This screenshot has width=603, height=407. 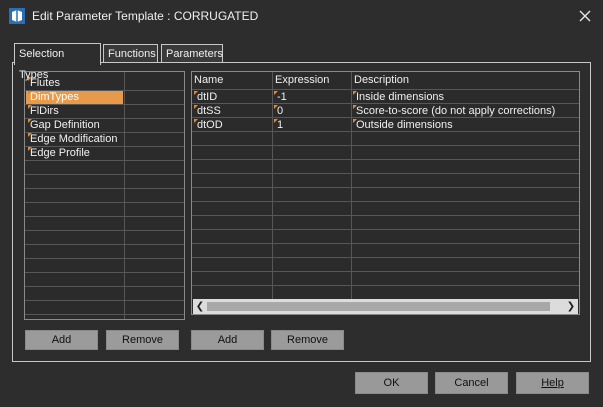 I want to click on scroll-left-icon: ❮, so click(x=200, y=306).